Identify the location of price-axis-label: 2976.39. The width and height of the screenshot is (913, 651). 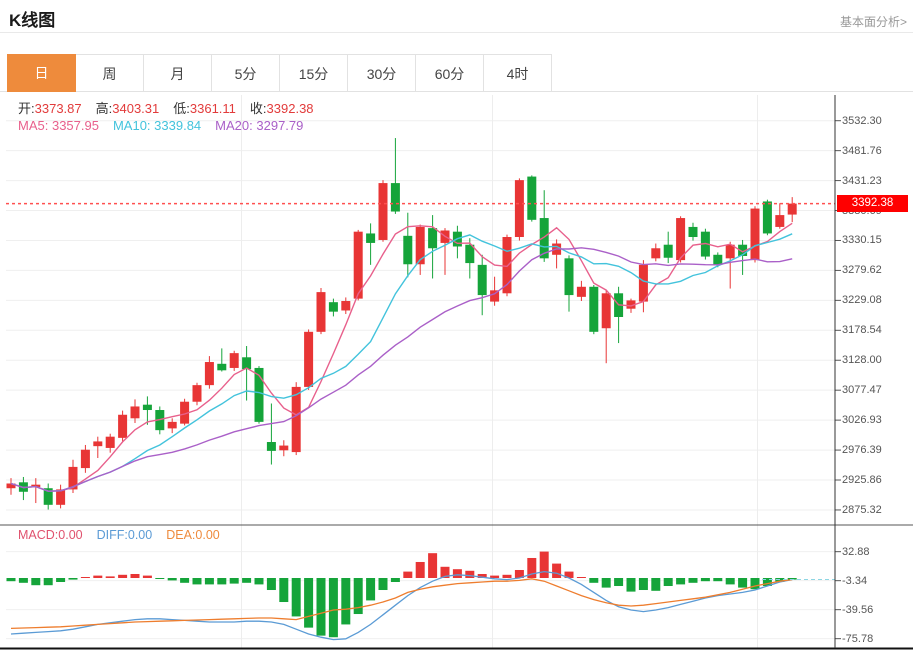
(862, 450).